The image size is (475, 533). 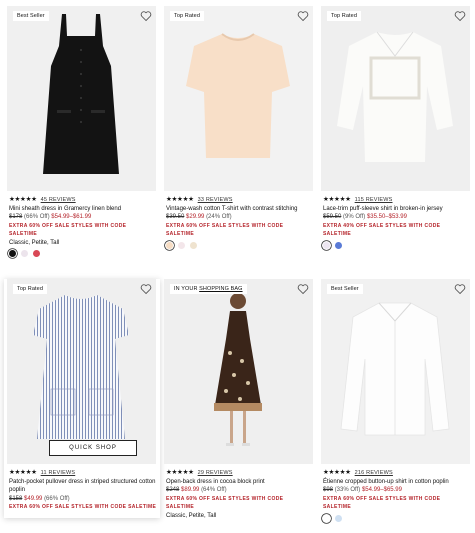 I want to click on sale-price: $29.99, so click(x=195, y=217).